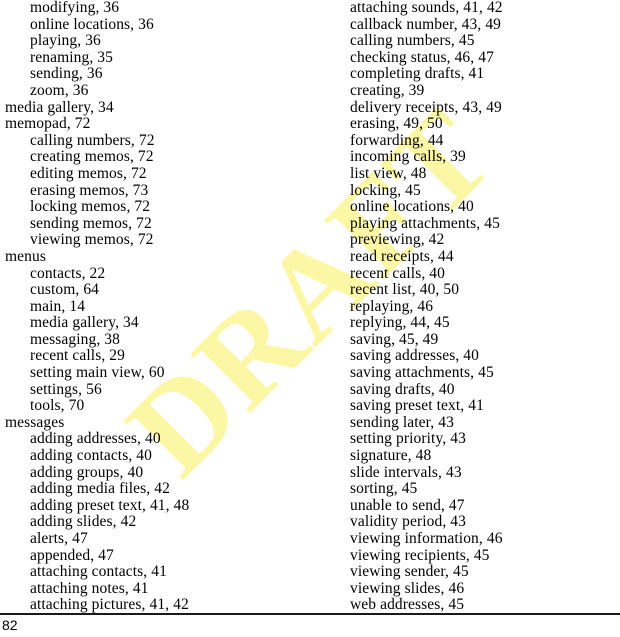  Describe the element at coordinates (417, 74) in the screenshot. I see `index-entry: completing drafts, 41` at that location.